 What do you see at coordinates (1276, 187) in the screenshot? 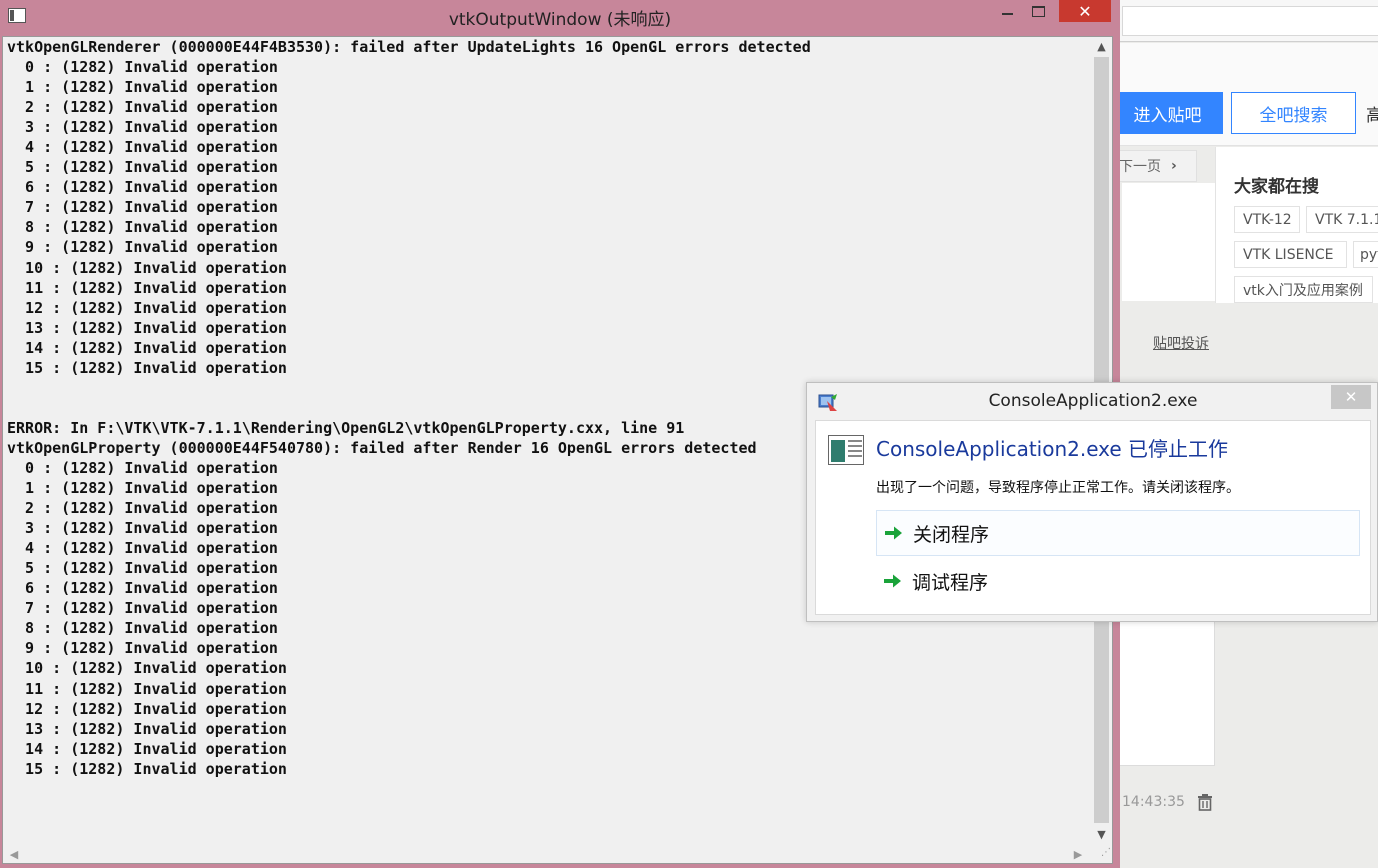
I see `hot-search-title: 大家都在搜` at bounding box center [1276, 187].